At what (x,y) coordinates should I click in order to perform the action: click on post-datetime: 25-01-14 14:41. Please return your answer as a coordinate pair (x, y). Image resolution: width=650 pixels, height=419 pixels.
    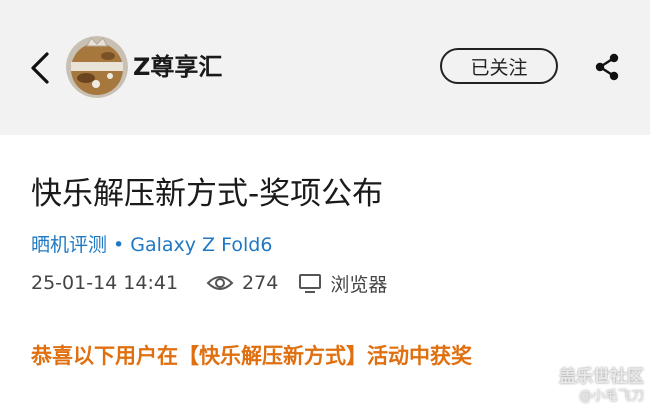
    Looking at the image, I should click on (105, 283).